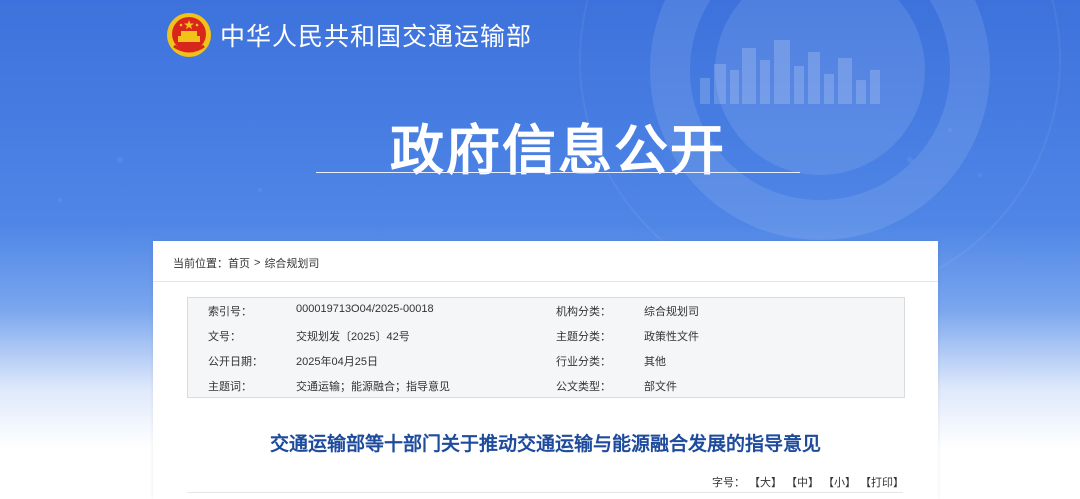  Describe the element at coordinates (189, 35) in the screenshot. I see `national-emblem-icon` at that location.